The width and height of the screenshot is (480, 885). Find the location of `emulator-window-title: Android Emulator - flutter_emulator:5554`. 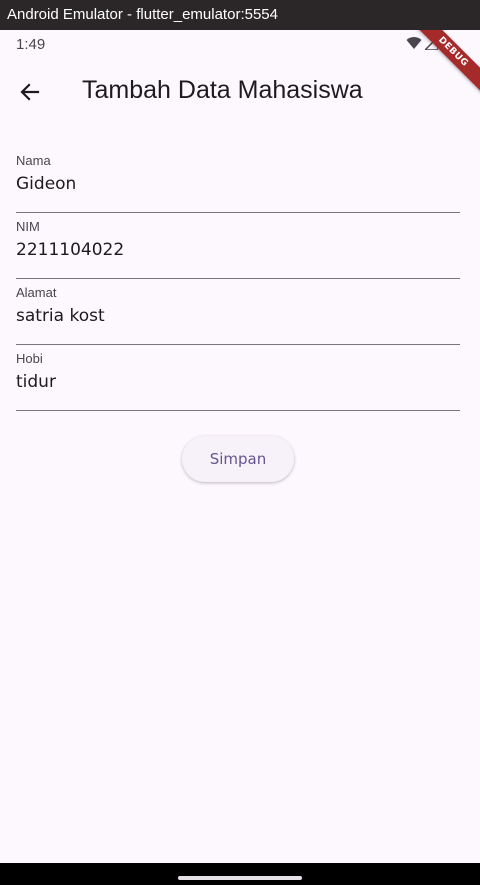

emulator-window-title: Android Emulator - flutter_emulator:5554 is located at coordinates (240, 15).